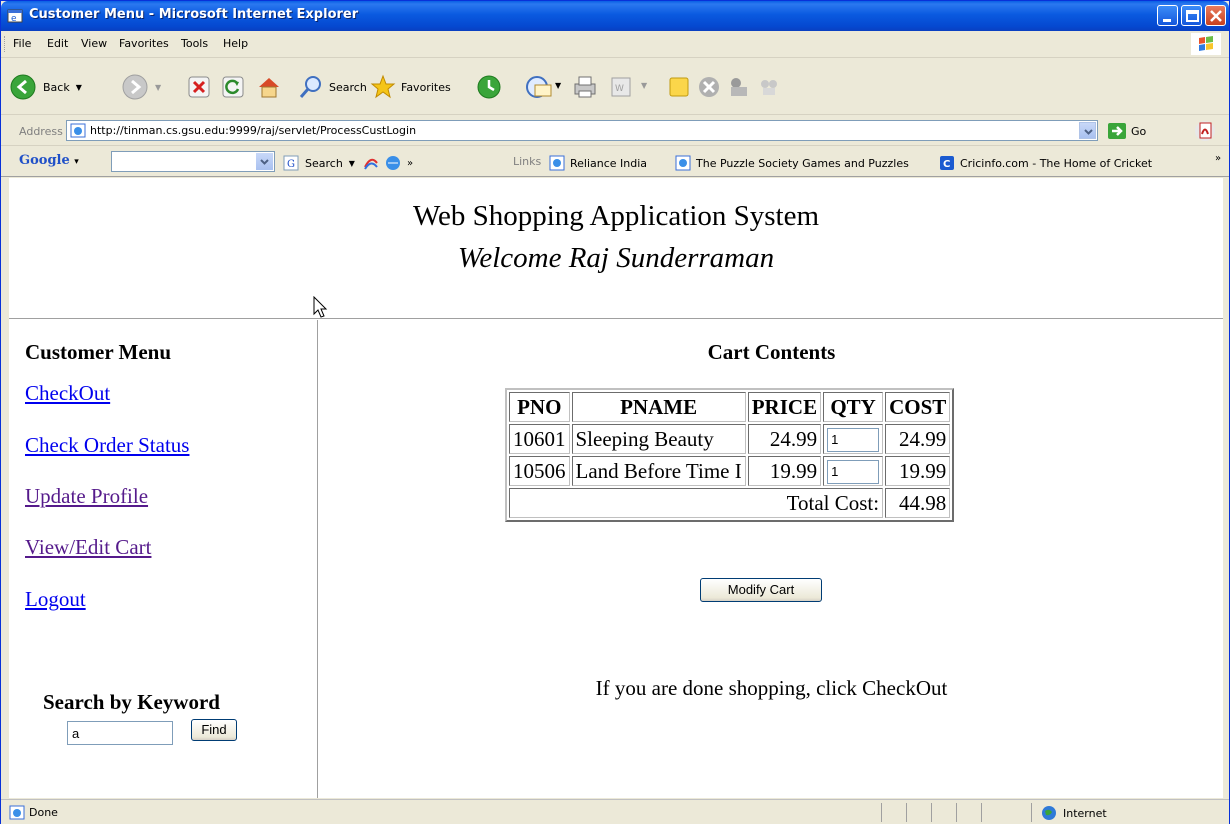 The image size is (1230, 824). I want to click on forward-arrow-icon, so click(135, 87).